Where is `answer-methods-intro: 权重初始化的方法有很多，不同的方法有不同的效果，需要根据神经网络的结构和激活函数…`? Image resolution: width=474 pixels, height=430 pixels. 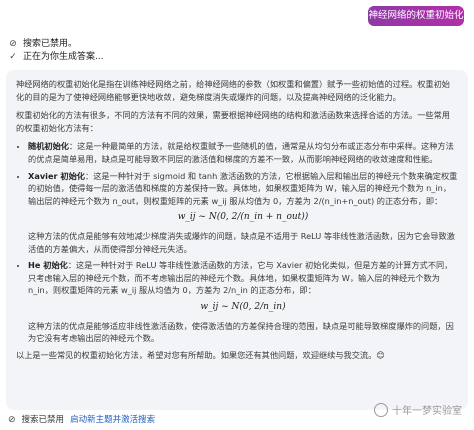
answer-methods-intro: 权重初始化的方法有很多，不同的方法有不同的效果，需要根据神经网络的结构和激活函数… is located at coordinates (233, 121).